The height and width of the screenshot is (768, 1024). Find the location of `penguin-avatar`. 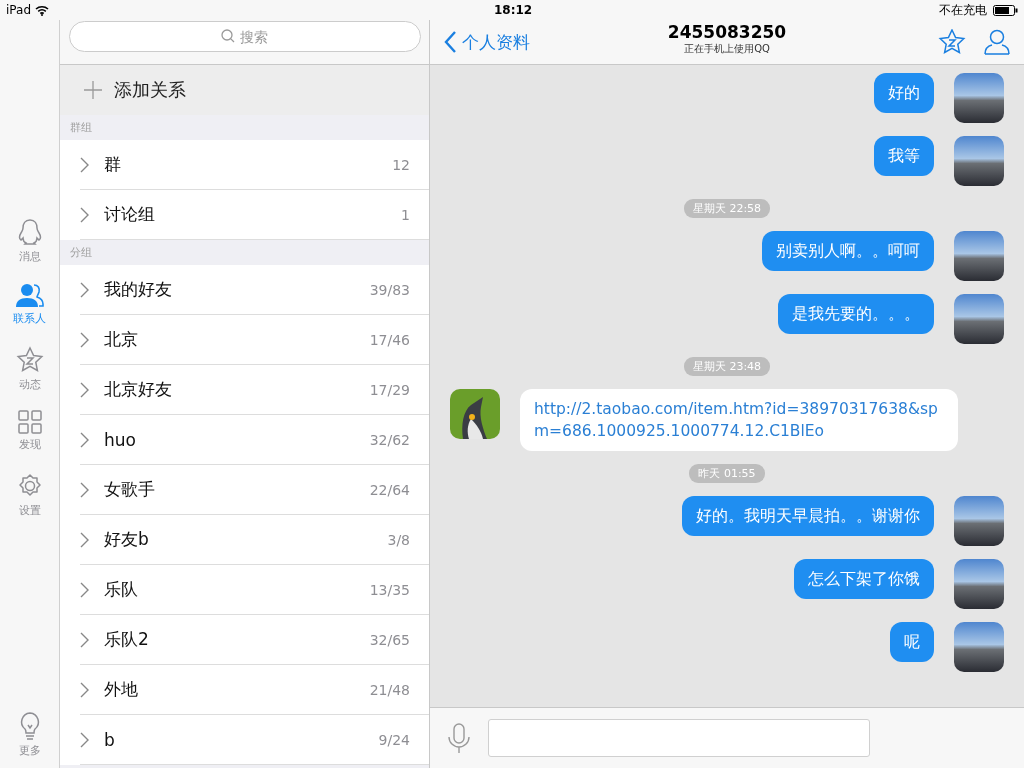

penguin-avatar is located at coordinates (475, 414).